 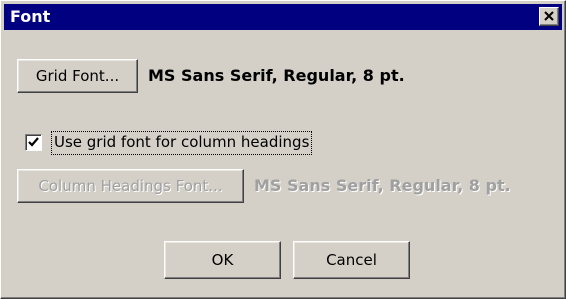 I want to click on column-headings-font-description: MS Sans Serif, Regular, 8 pt., so click(x=382, y=185).